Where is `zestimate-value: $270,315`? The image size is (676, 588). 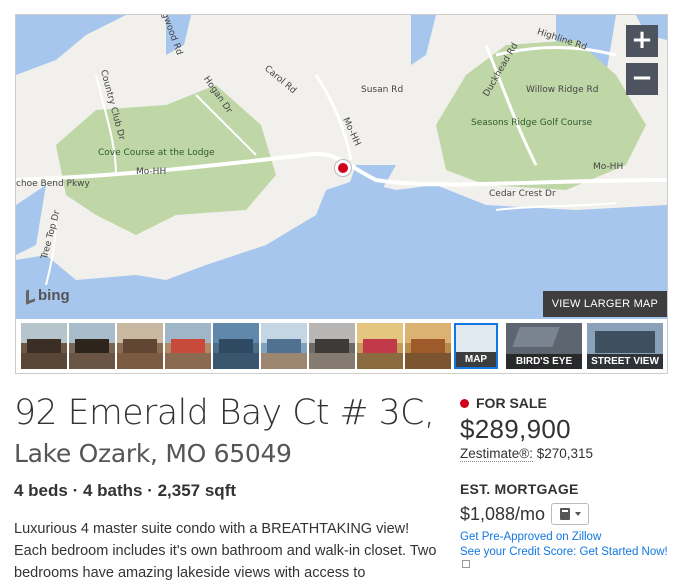
zestimate-value: $270,315 is located at coordinates (565, 453).